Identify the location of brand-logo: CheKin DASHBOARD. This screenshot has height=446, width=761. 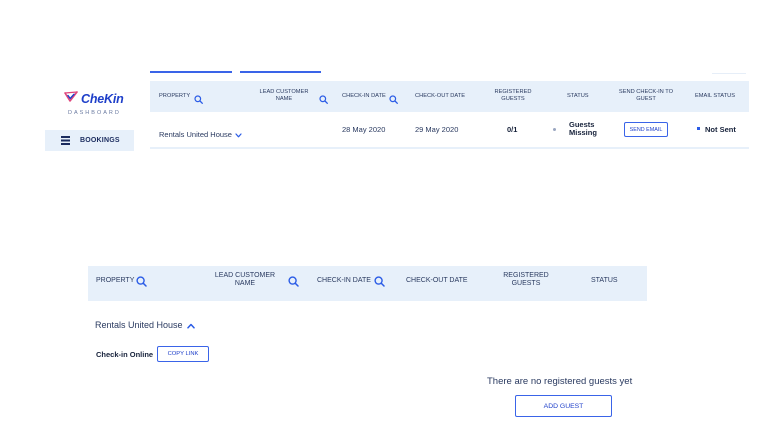
(99, 104).